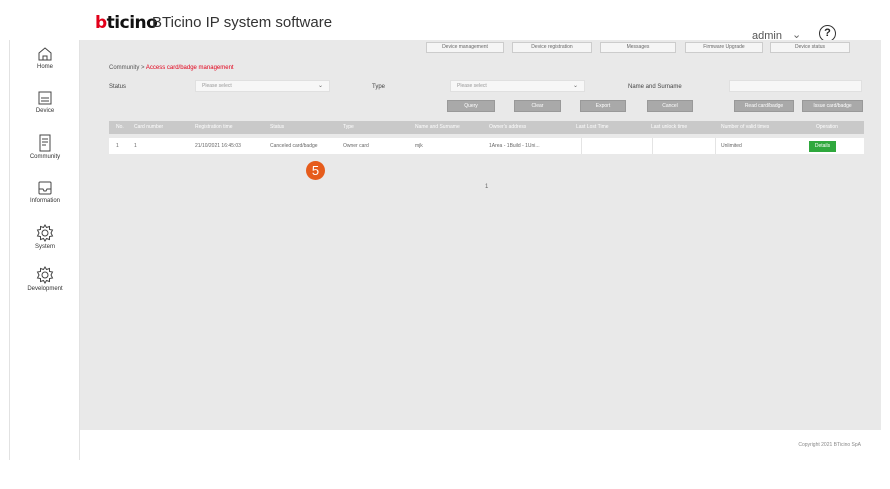 Image resolution: width=890 pixels, height=489 pixels. What do you see at coordinates (45, 289) in the screenshot?
I see `sidebar-item-label: Development` at bounding box center [45, 289].